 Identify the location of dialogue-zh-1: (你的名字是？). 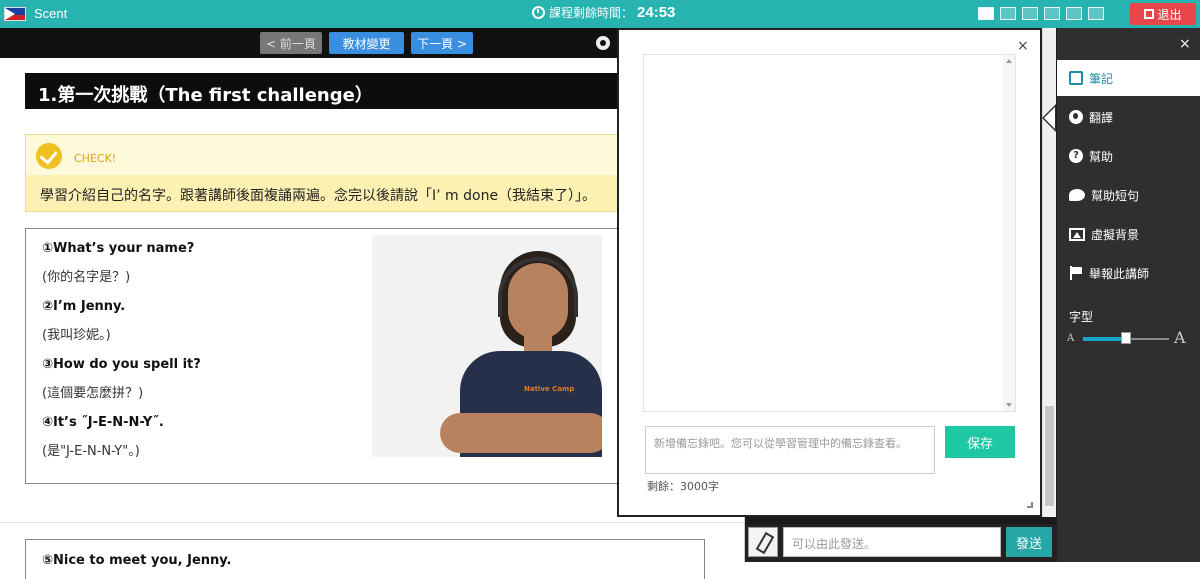
(86, 277).